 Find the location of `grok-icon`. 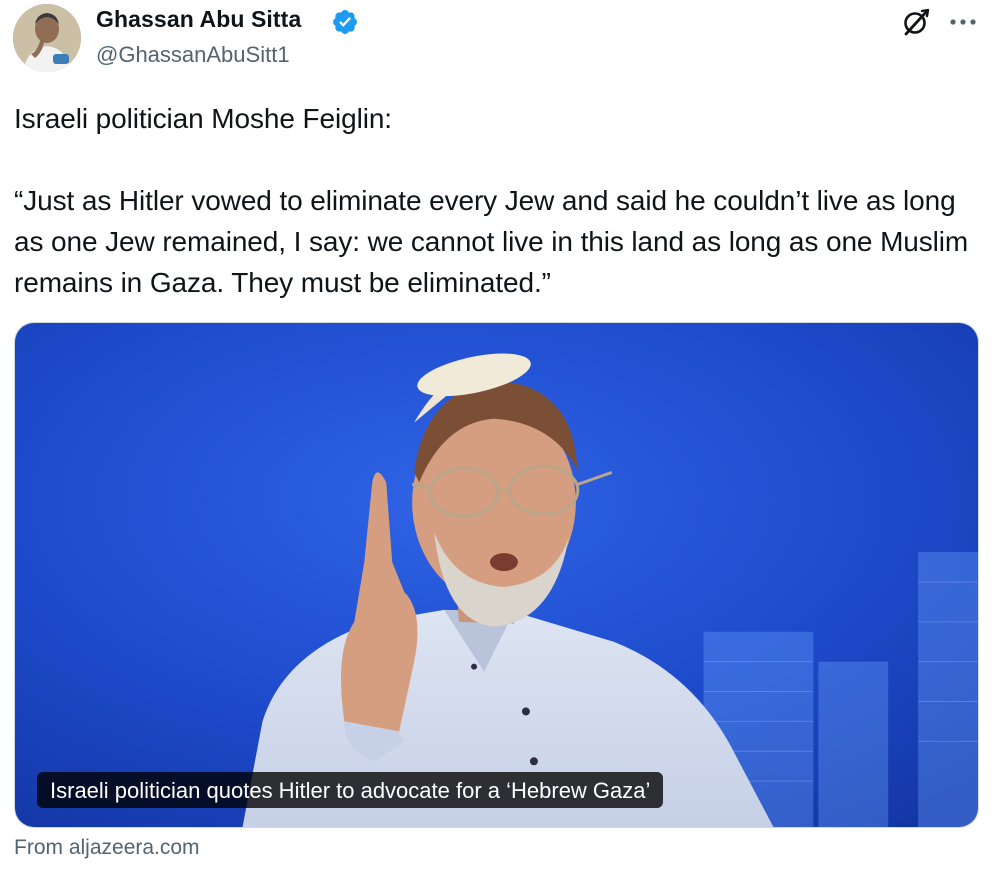

grok-icon is located at coordinates (916, 22).